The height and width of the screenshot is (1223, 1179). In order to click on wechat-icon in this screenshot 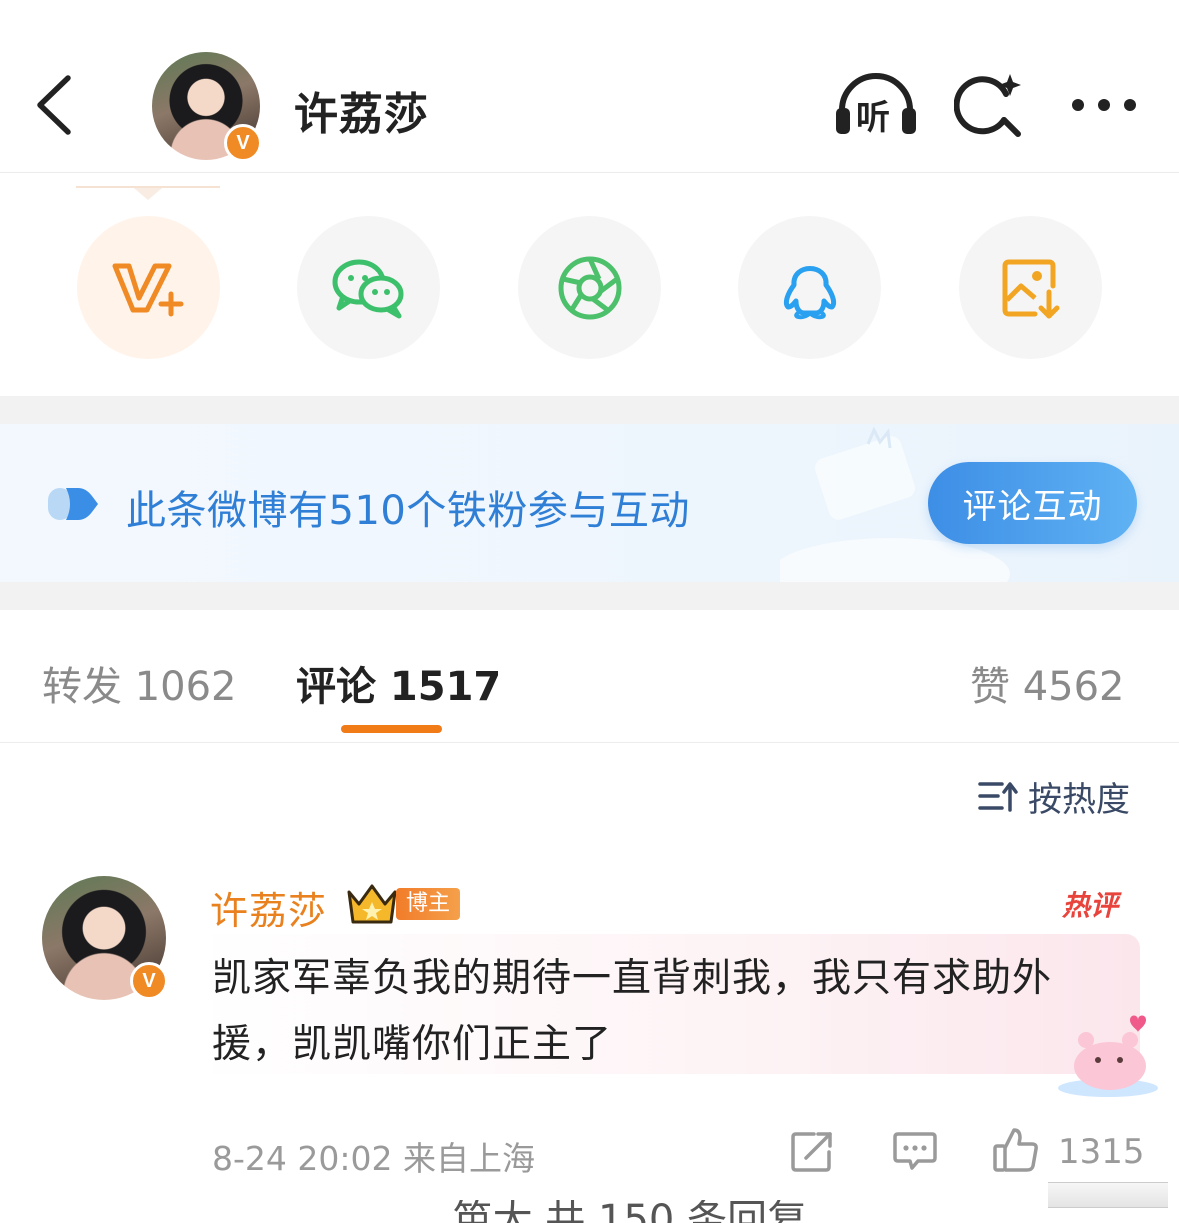, I will do `click(367, 288)`.